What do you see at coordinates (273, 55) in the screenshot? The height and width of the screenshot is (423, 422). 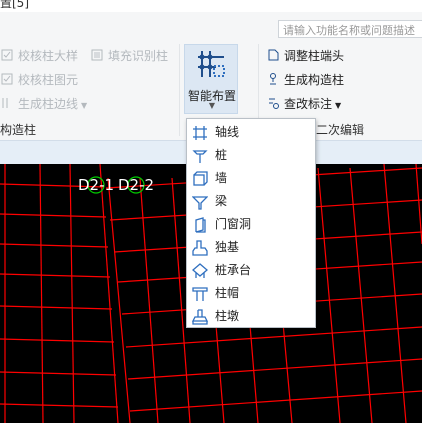 I see `adjust-end-icon` at bounding box center [273, 55].